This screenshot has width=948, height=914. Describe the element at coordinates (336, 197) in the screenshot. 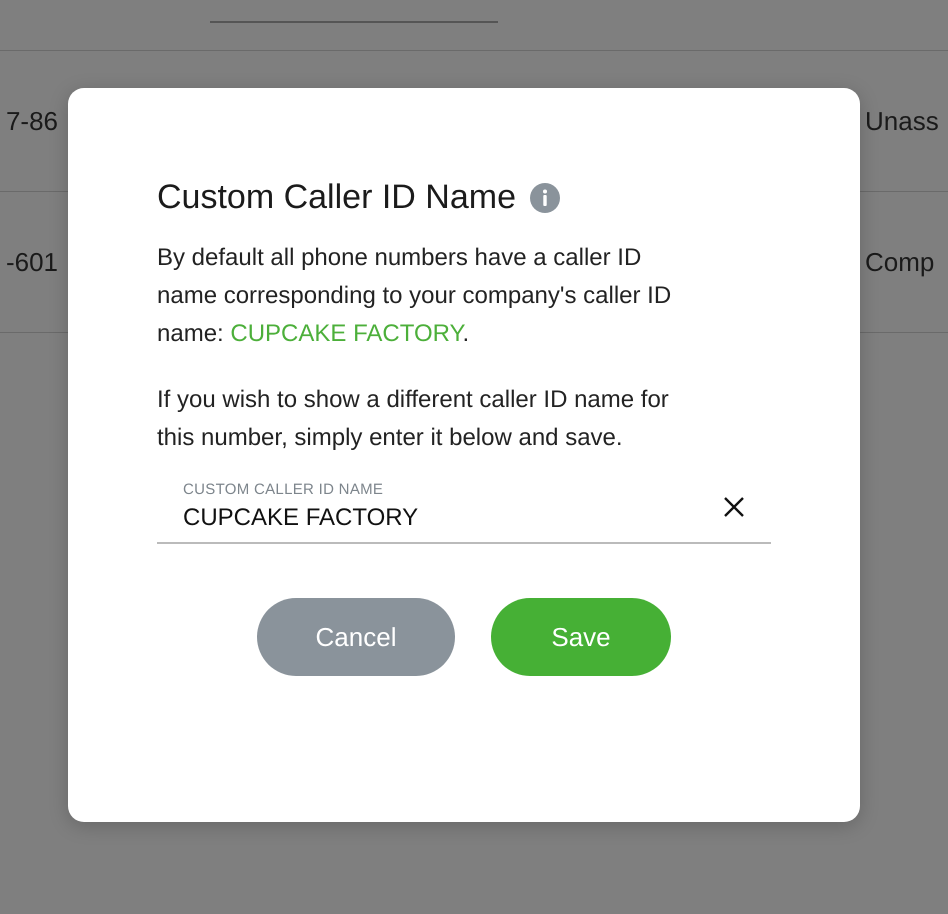

I see `dialog-title: Custom Caller ID Name` at that location.